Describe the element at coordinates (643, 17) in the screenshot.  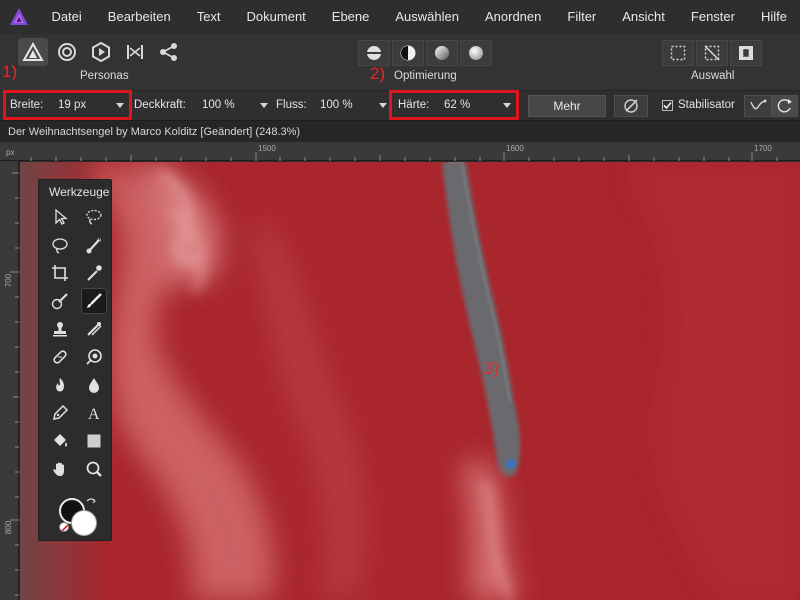
I see `menu-ansicht: Ansicht` at that location.